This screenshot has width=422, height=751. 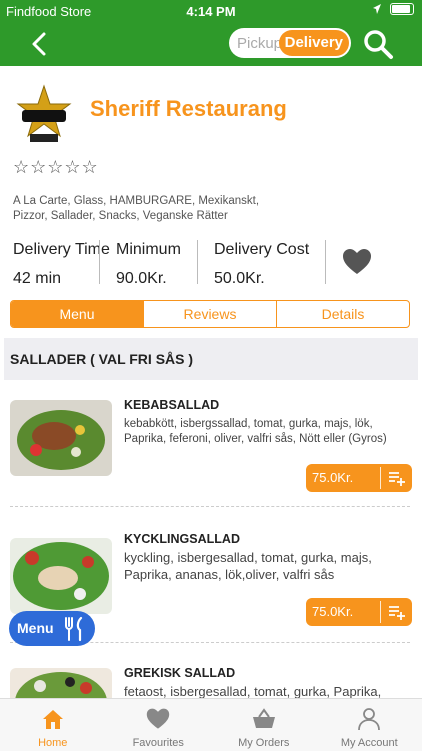 I want to click on fork-knife-icon, so click(x=74, y=629).